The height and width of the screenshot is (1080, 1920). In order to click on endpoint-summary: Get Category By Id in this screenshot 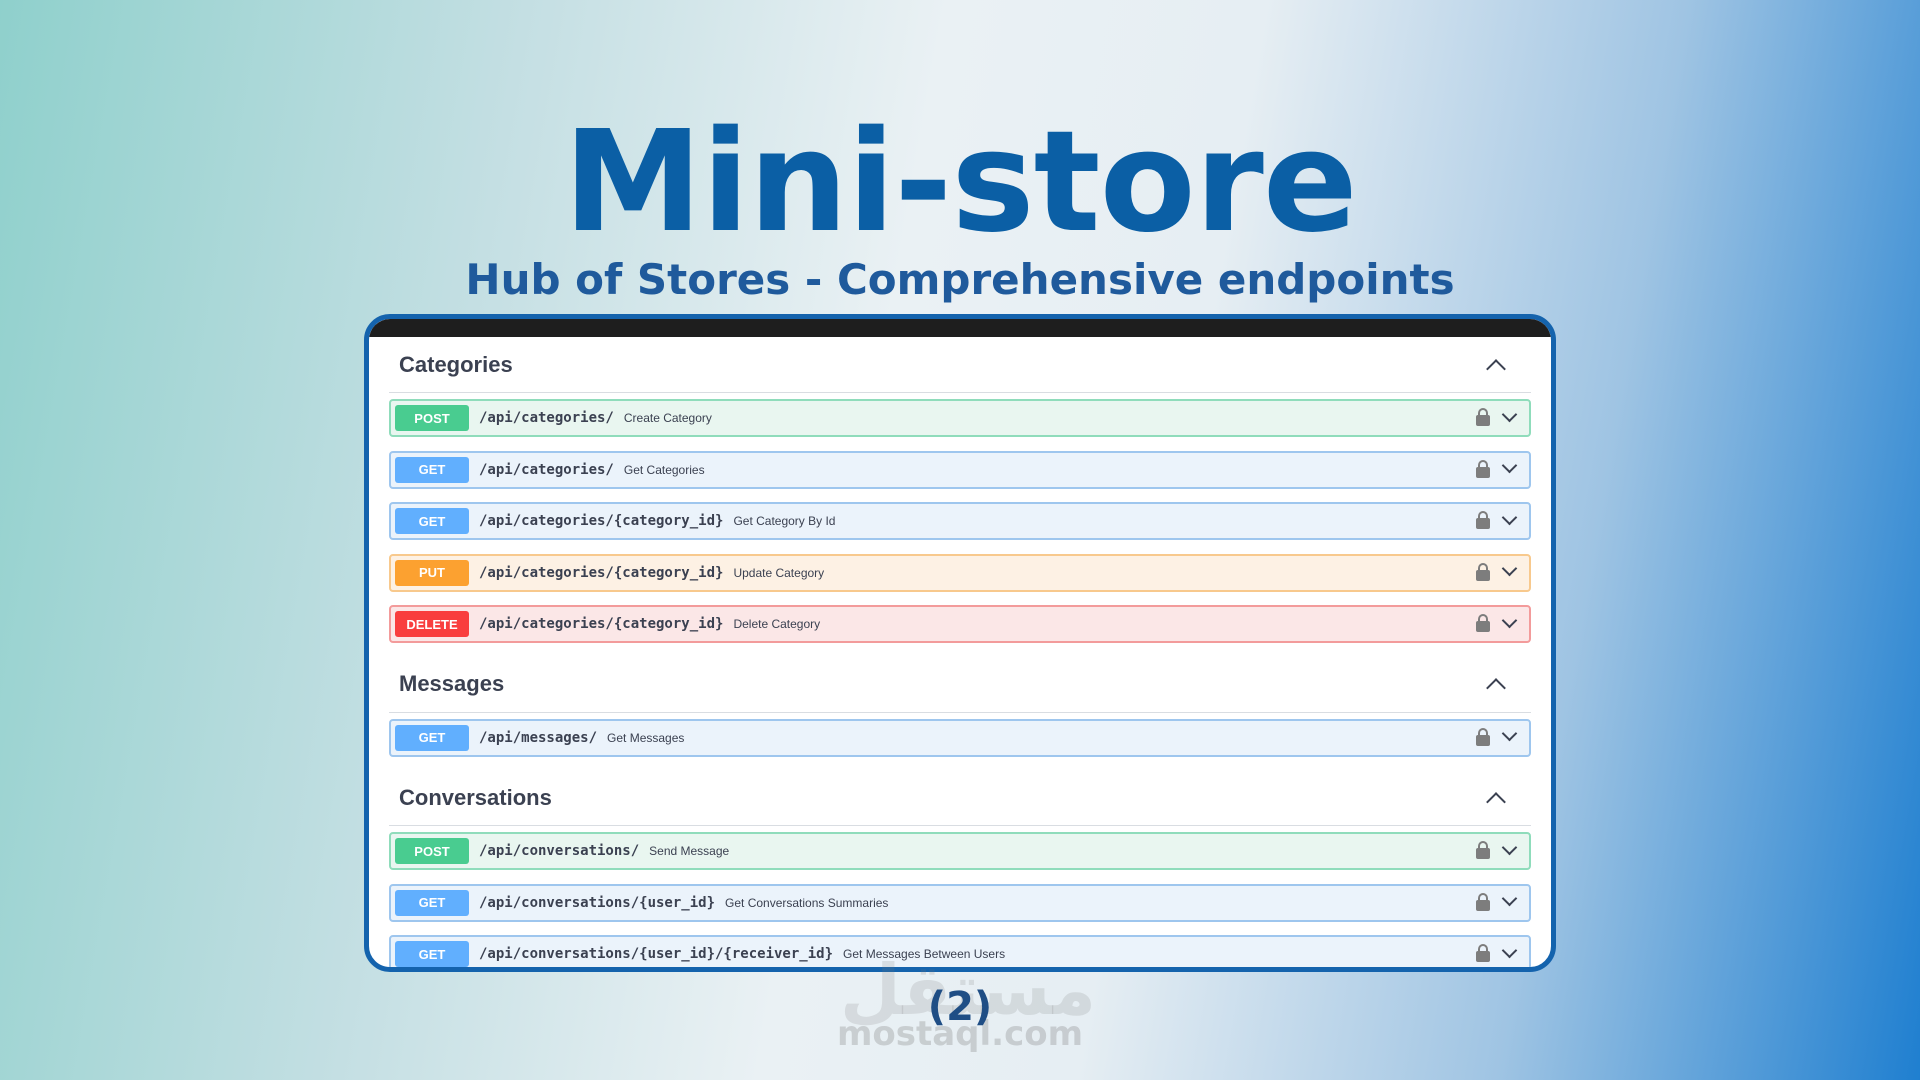, I will do `click(784, 521)`.